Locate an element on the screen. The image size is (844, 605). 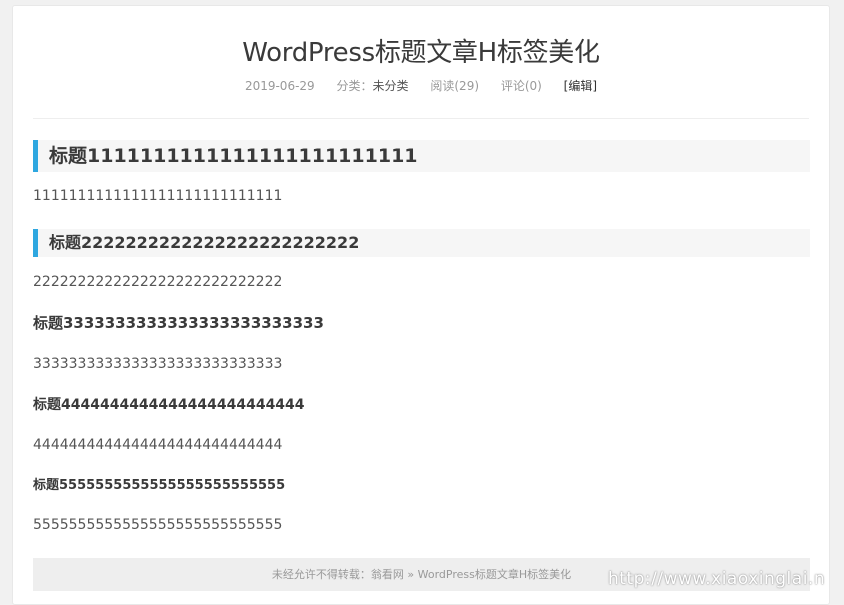
category-link: 未分类 is located at coordinates (391, 86).